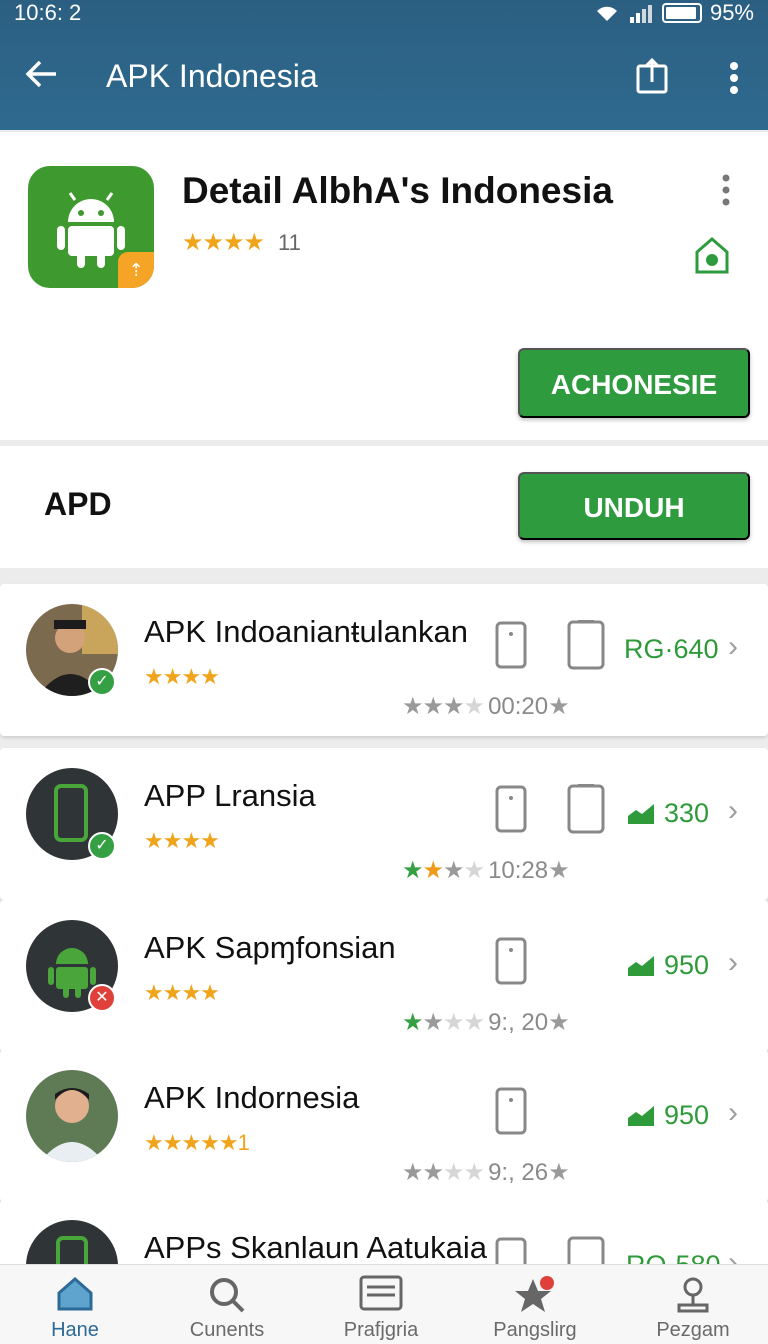  Describe the element at coordinates (78, 504) in the screenshot. I see `apd-label: APD` at that location.